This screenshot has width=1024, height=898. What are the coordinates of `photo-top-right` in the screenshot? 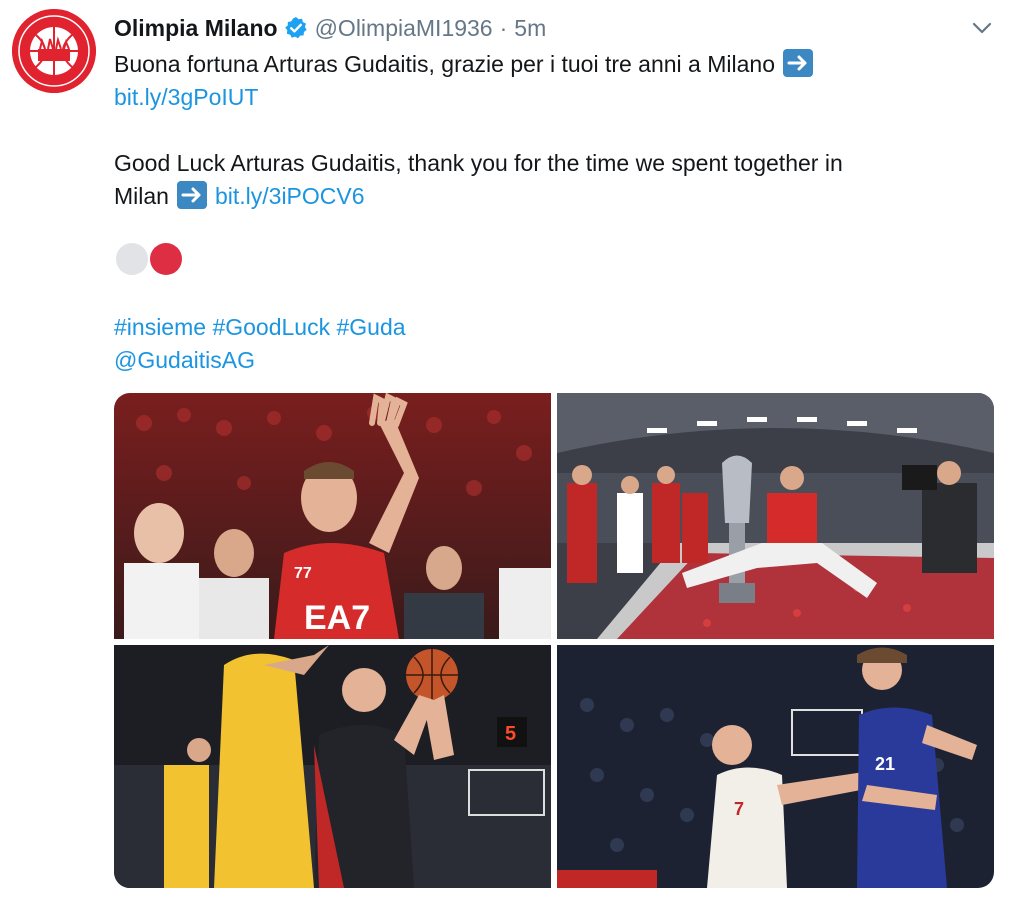 It's located at (775, 516).